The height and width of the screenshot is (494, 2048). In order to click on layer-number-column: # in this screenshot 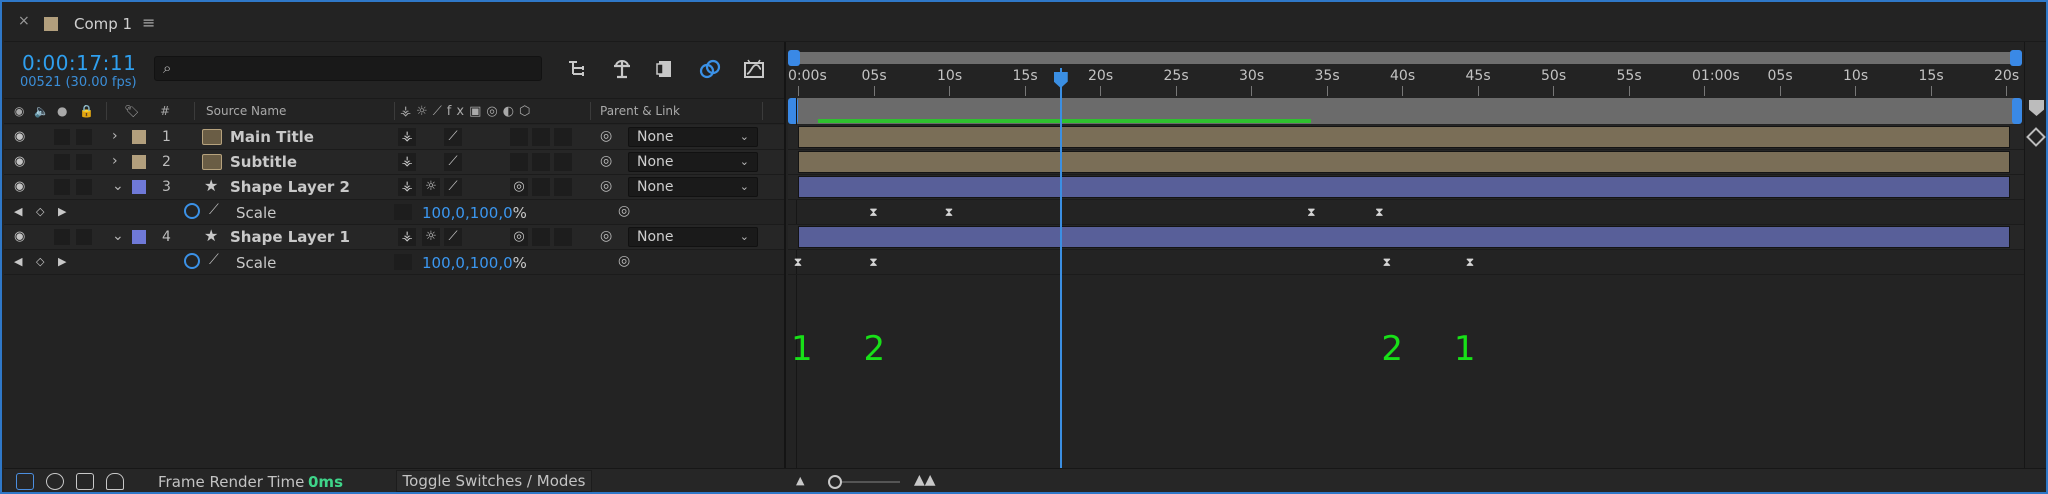, I will do `click(165, 111)`.